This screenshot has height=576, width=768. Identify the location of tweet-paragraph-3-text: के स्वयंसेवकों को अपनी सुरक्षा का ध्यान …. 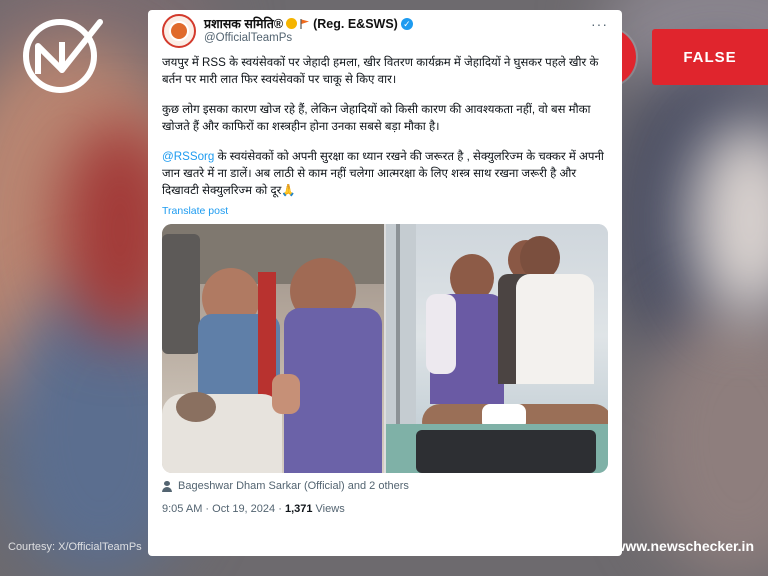
(383, 173).